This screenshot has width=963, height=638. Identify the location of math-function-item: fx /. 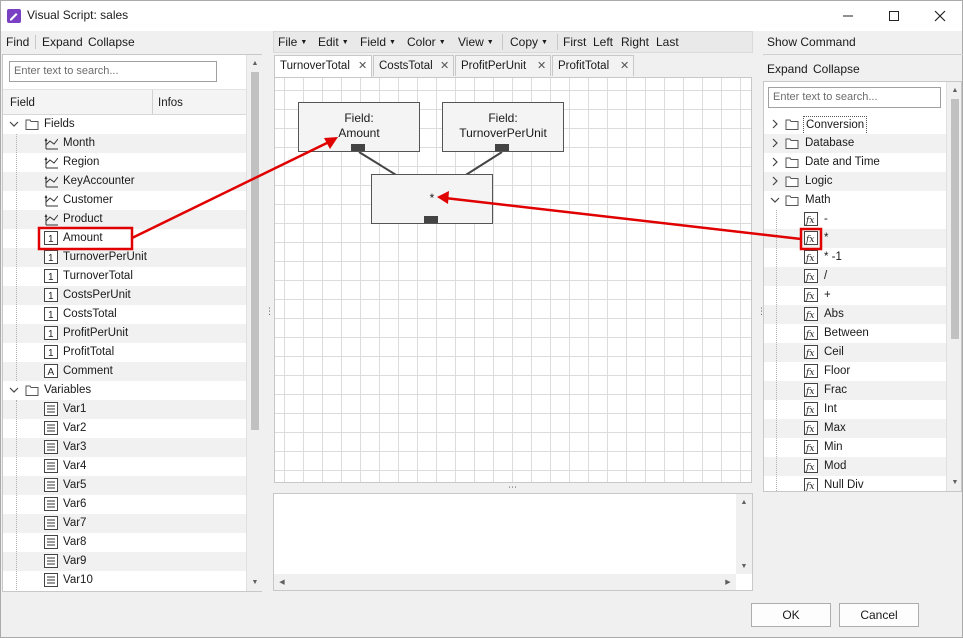
(855, 276).